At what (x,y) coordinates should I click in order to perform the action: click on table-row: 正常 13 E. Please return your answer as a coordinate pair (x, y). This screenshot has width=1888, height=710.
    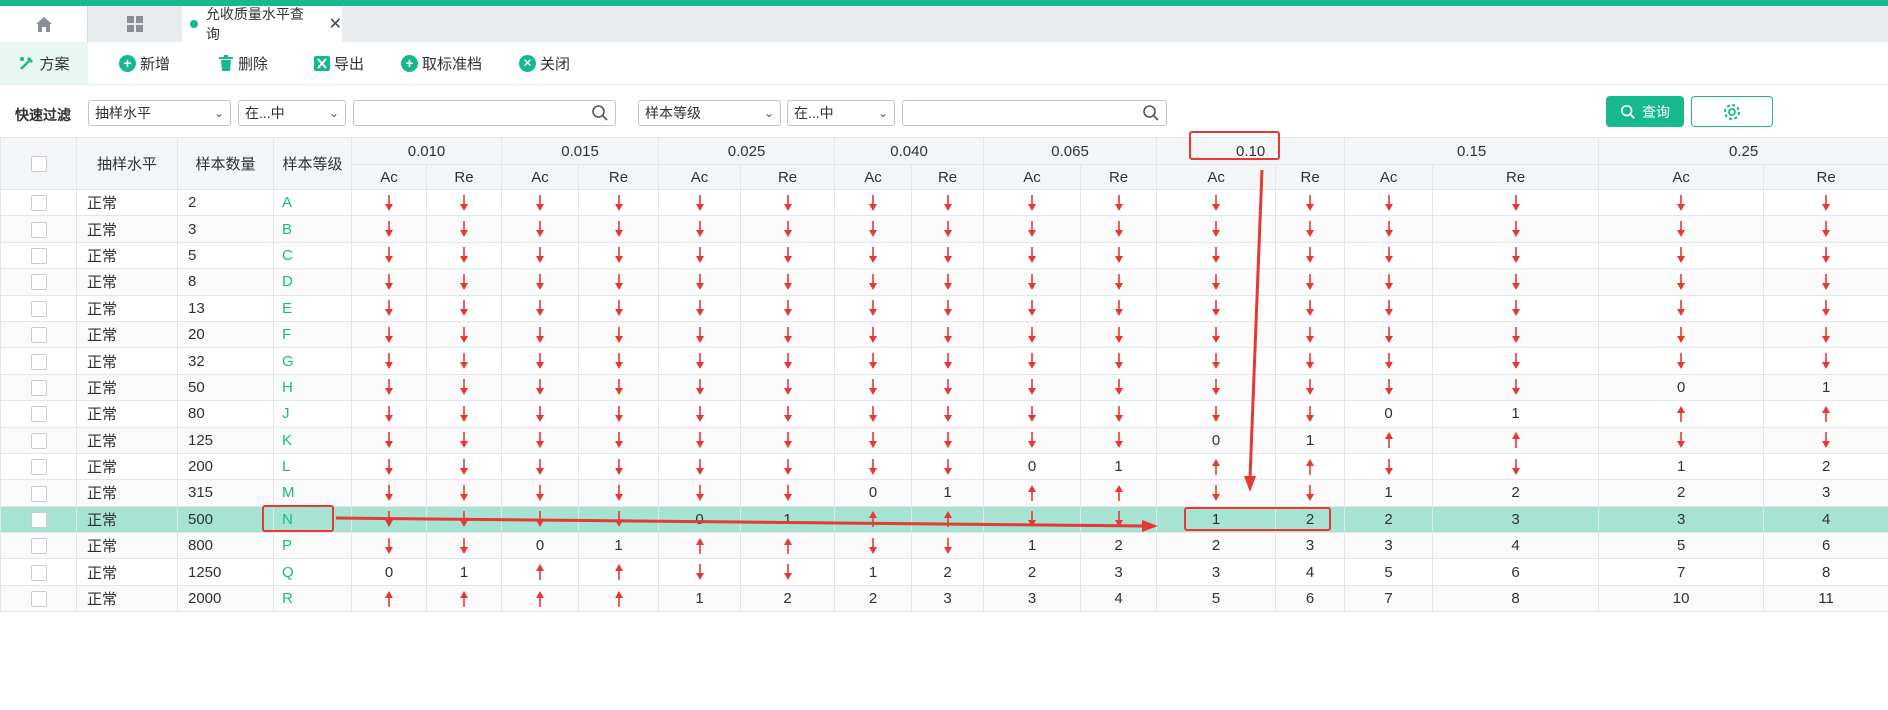
    Looking at the image, I should click on (944, 308).